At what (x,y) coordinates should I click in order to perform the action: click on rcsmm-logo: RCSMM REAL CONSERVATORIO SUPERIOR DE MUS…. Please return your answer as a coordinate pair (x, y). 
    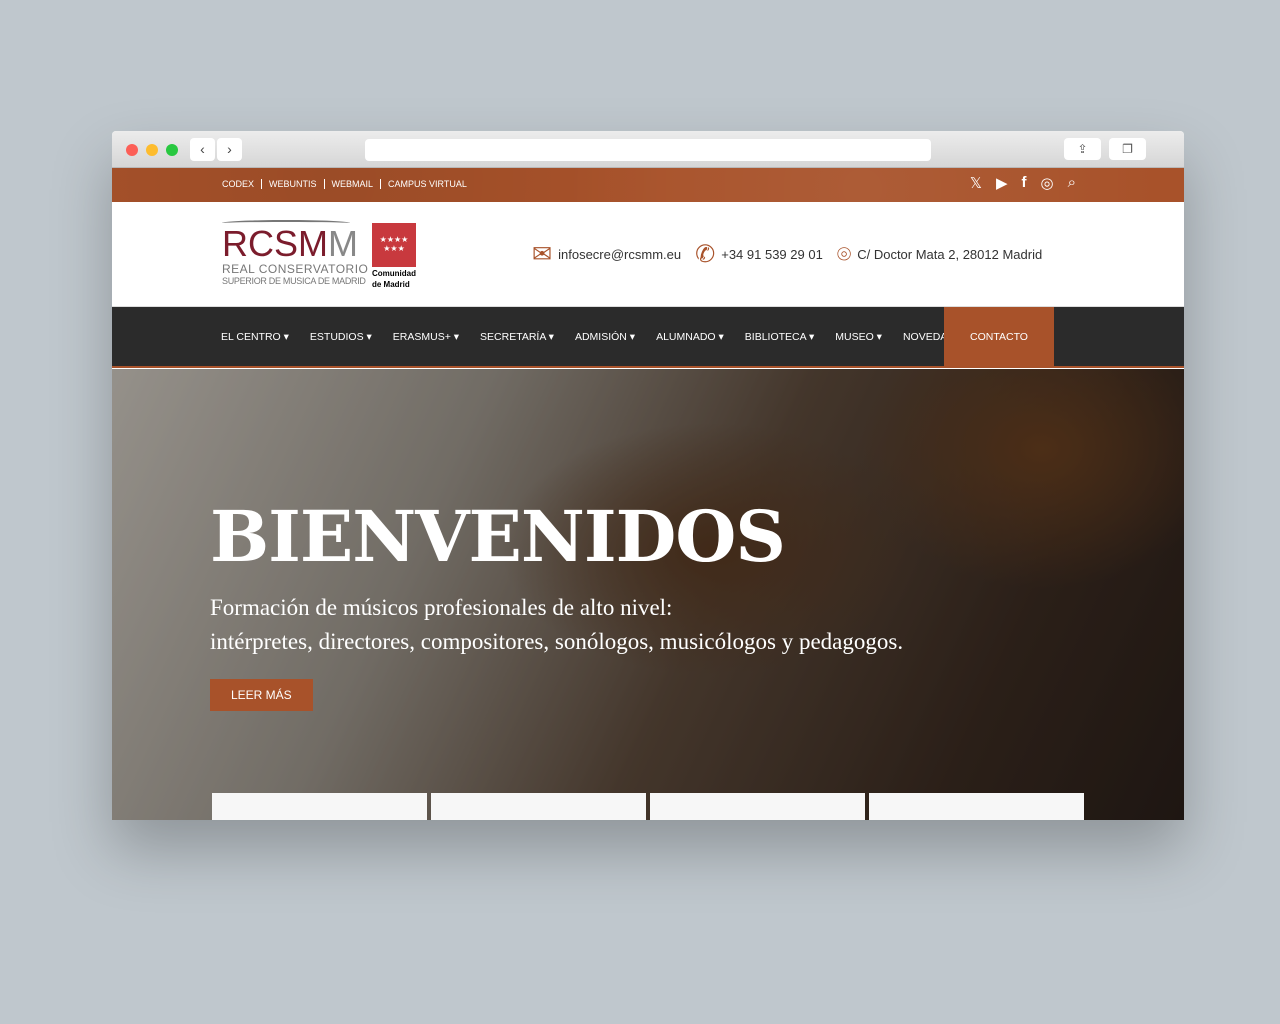
    Looking at the image, I should click on (295, 253).